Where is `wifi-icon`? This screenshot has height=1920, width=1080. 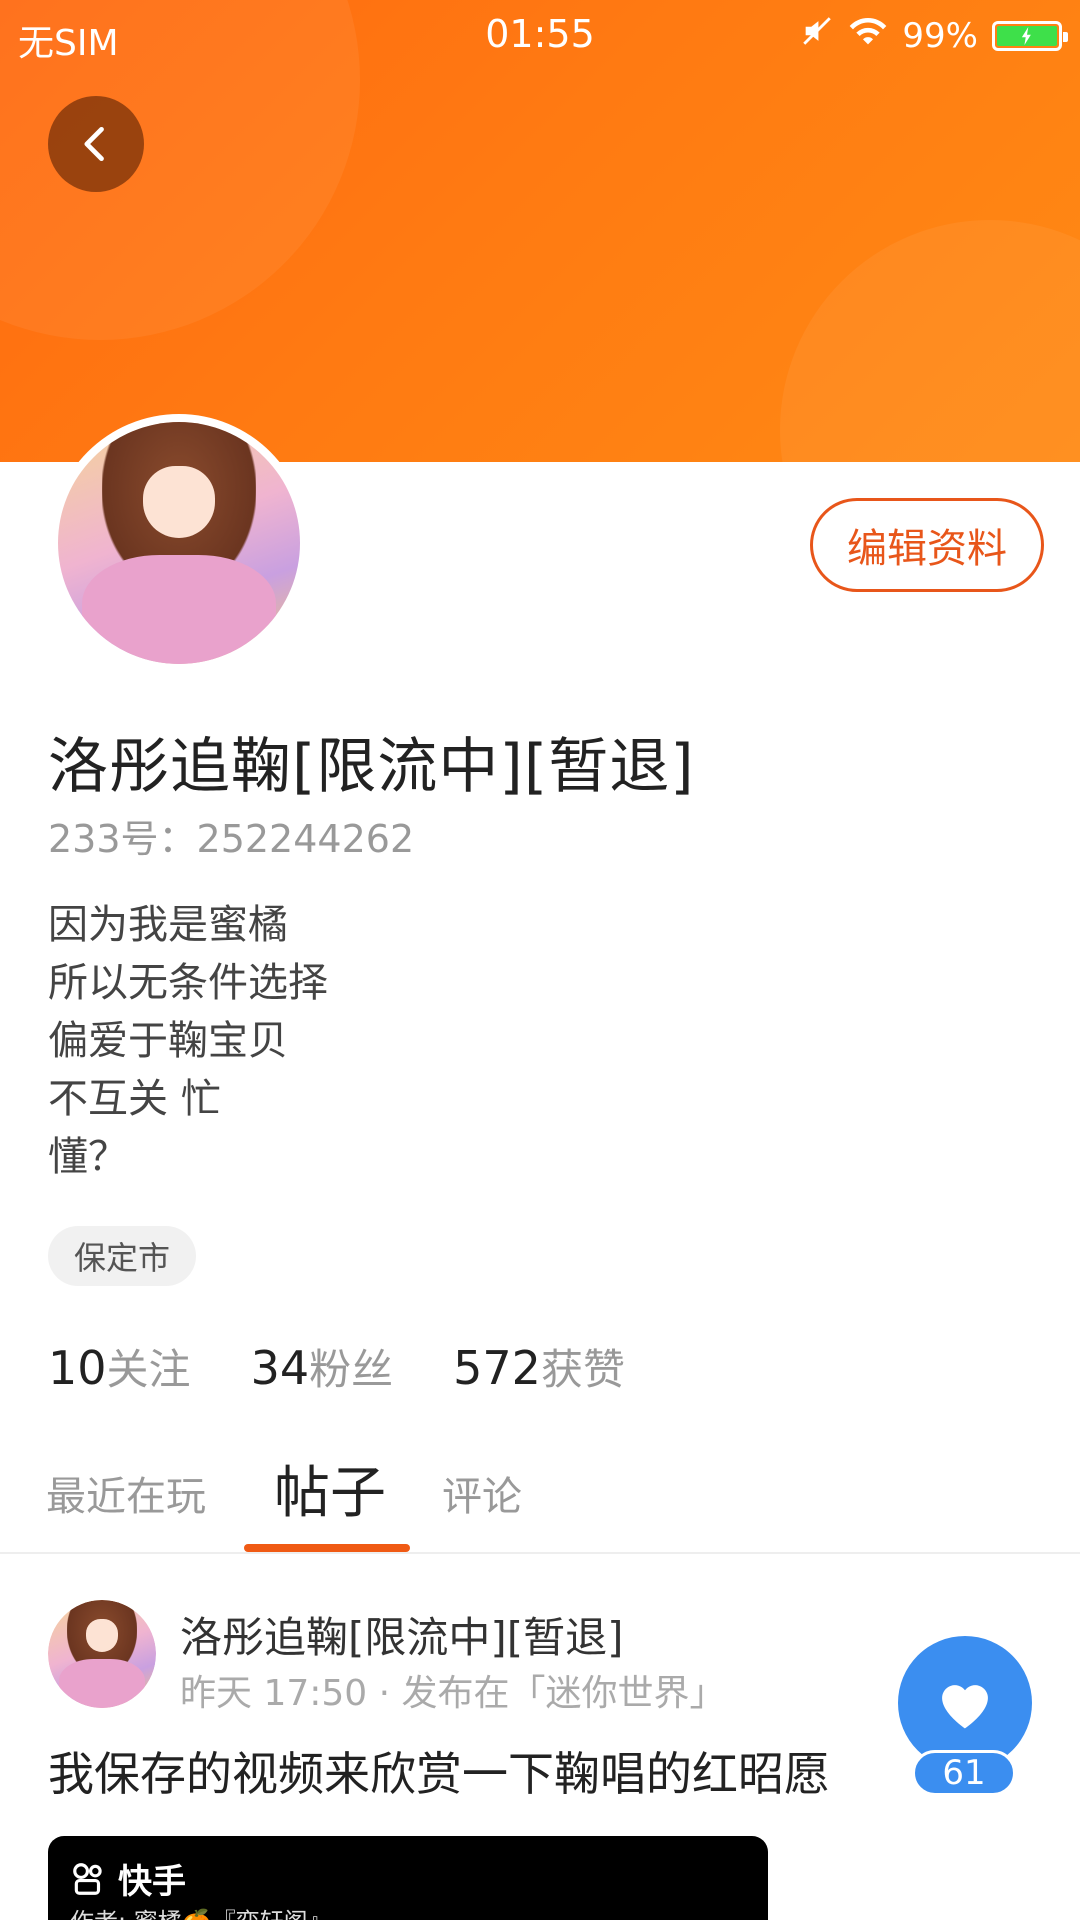 wifi-icon is located at coordinates (868, 35).